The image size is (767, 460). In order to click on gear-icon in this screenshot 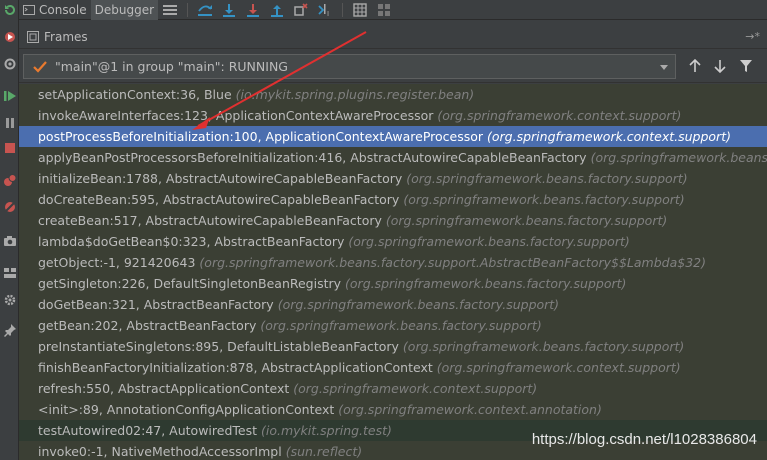, I will do `click(9, 299)`.